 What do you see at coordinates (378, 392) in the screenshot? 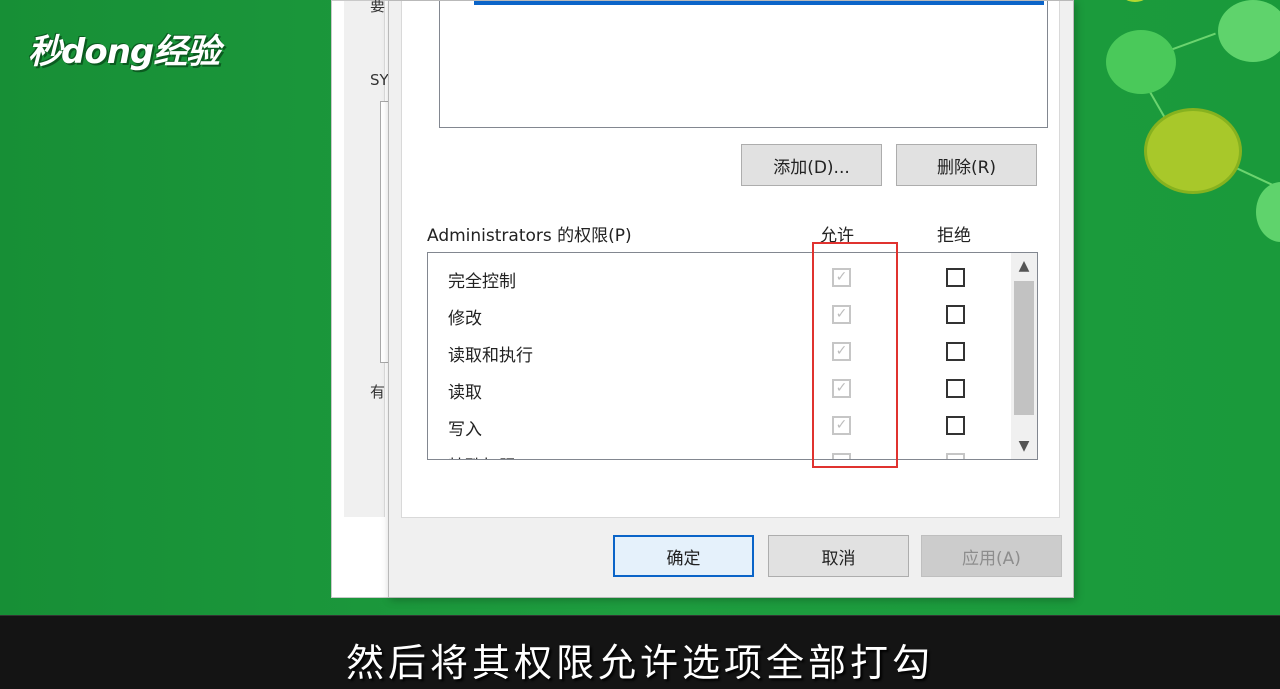
I see `background-dialog-text: 有` at bounding box center [378, 392].